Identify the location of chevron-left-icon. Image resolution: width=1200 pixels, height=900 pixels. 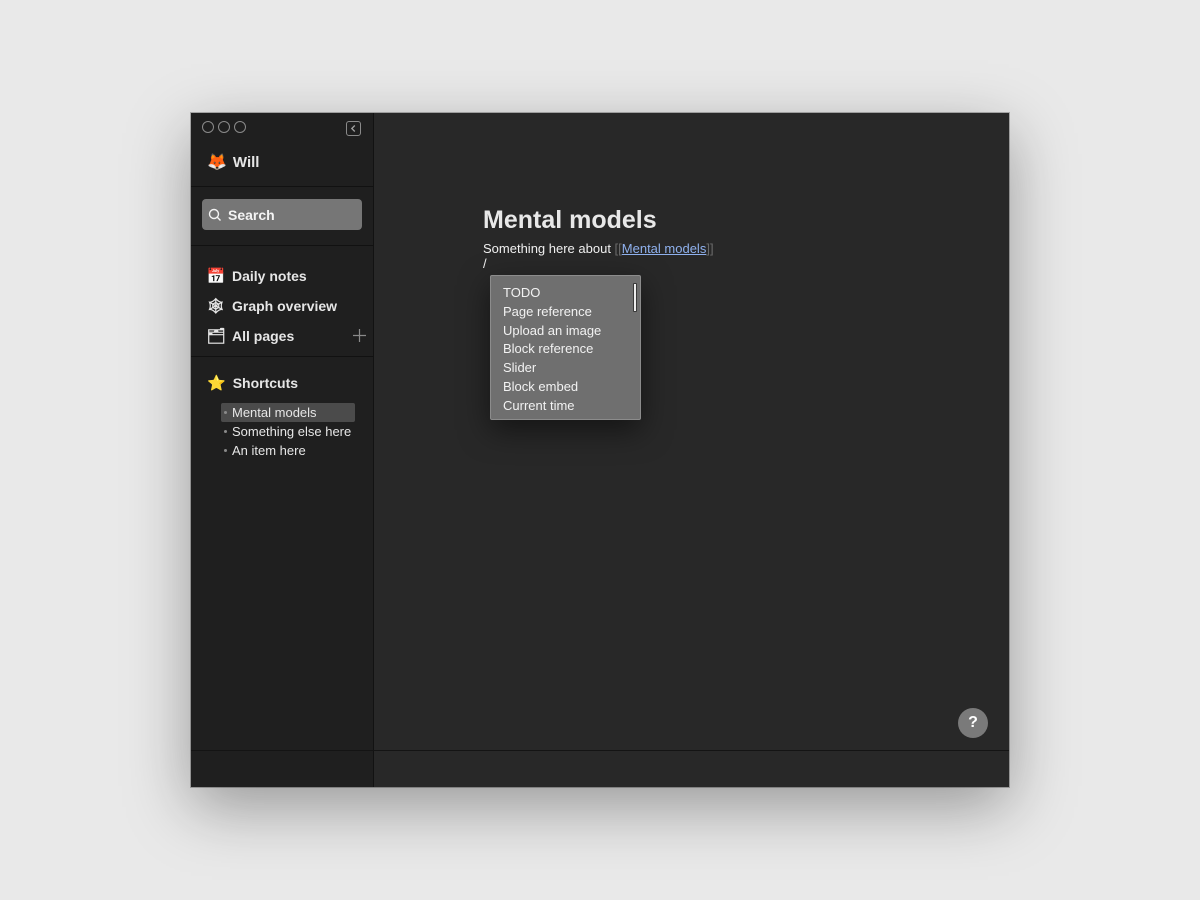
(353, 128).